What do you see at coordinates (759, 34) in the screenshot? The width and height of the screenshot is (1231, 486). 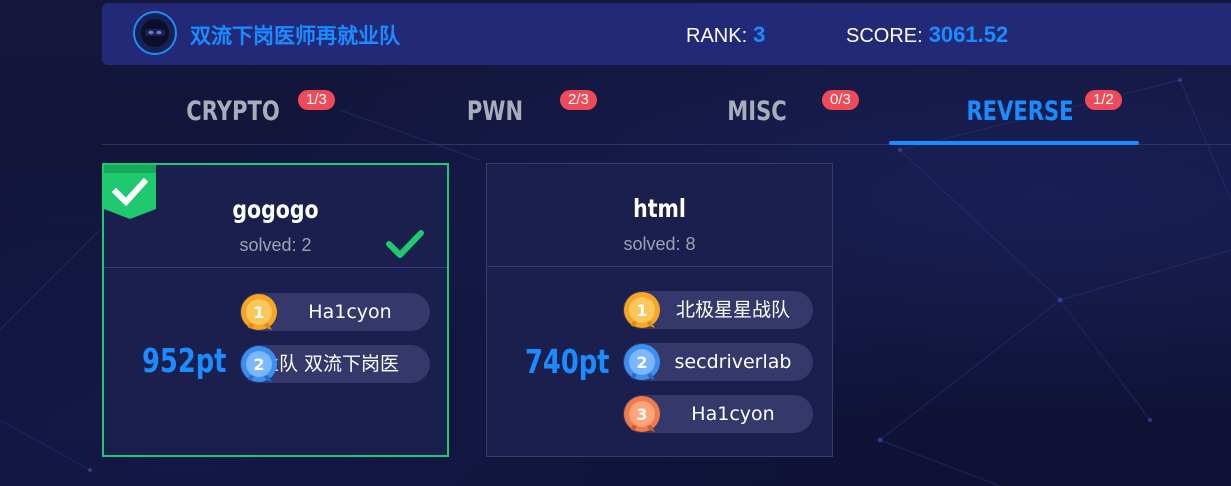 I see `rank-value: 3` at bounding box center [759, 34].